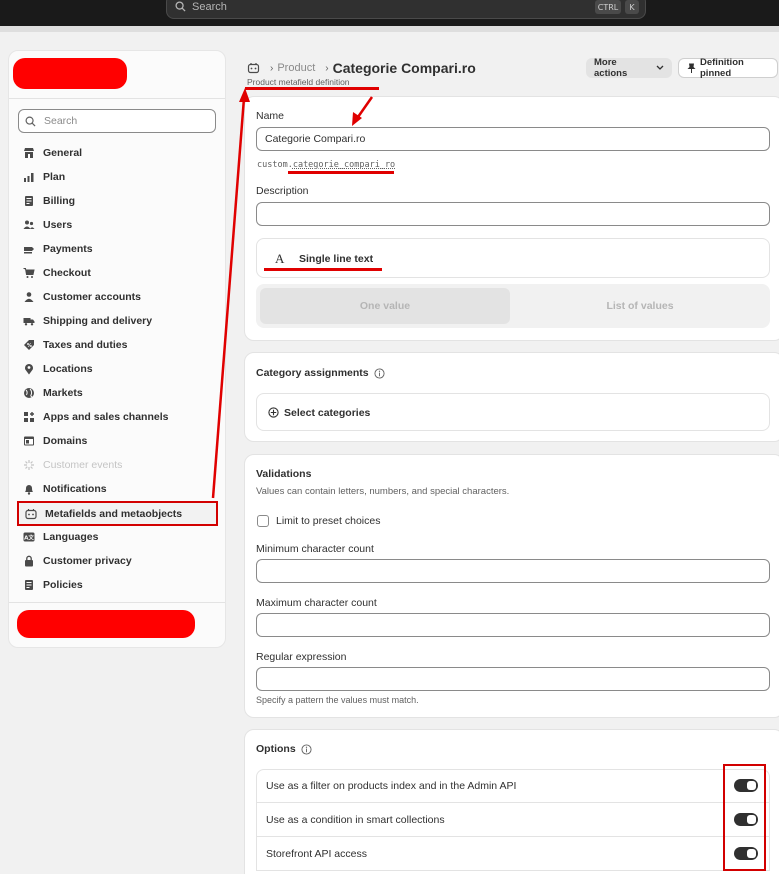 This screenshot has height=874, width=779. What do you see at coordinates (632, 7) in the screenshot?
I see `kbd-k: K` at bounding box center [632, 7].